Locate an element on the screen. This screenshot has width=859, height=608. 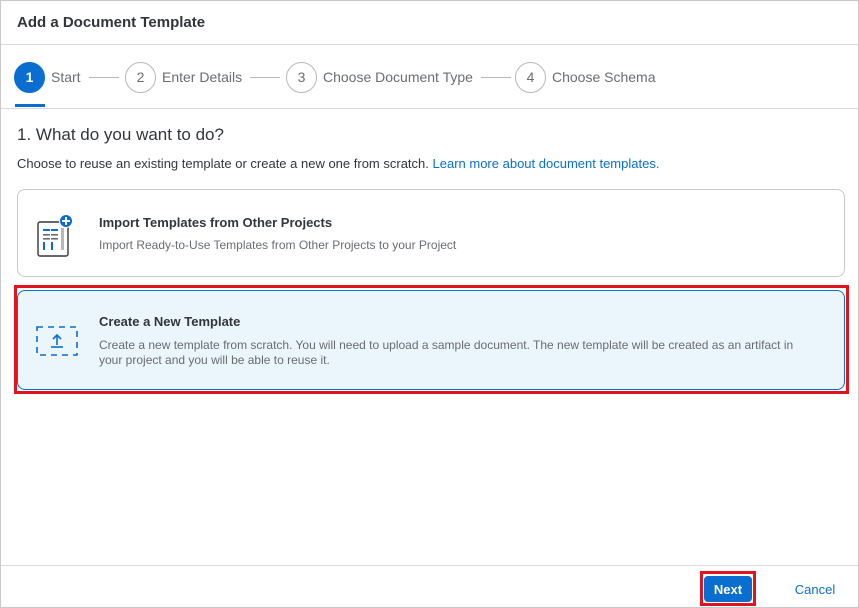
active-step-indicator is located at coordinates (30, 105).